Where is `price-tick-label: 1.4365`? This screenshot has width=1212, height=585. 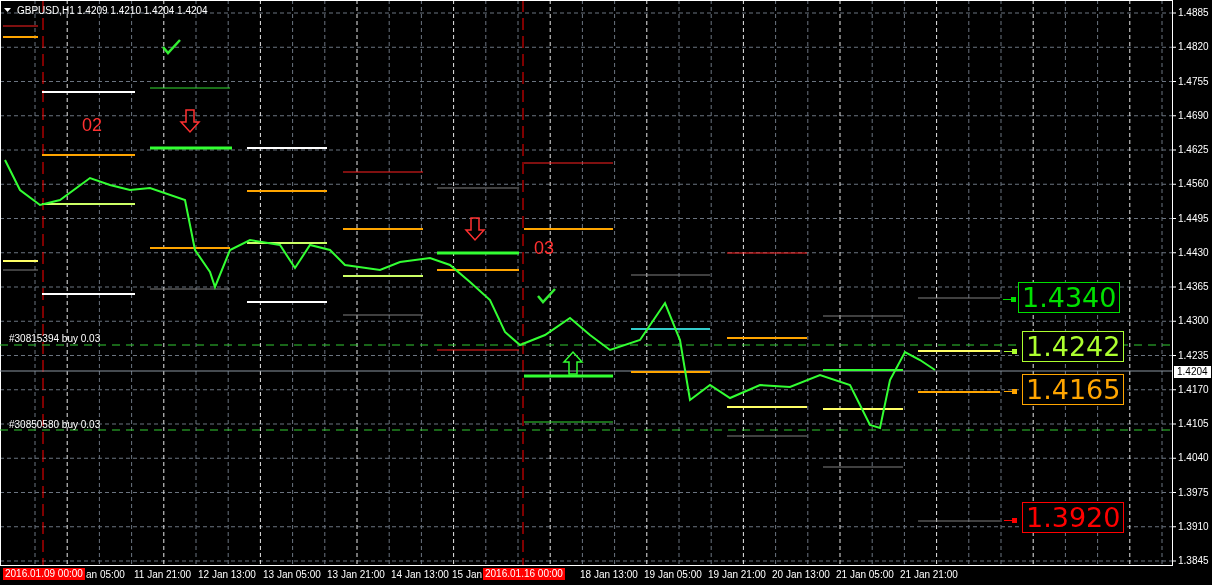
price-tick-label: 1.4365 is located at coordinates (1193, 287).